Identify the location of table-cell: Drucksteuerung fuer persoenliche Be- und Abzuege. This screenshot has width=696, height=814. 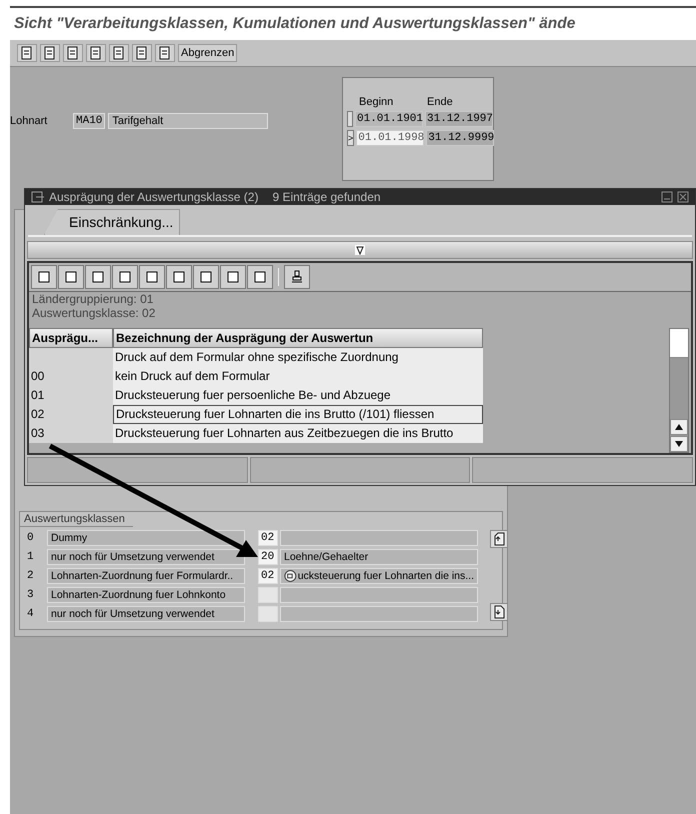
(298, 395).